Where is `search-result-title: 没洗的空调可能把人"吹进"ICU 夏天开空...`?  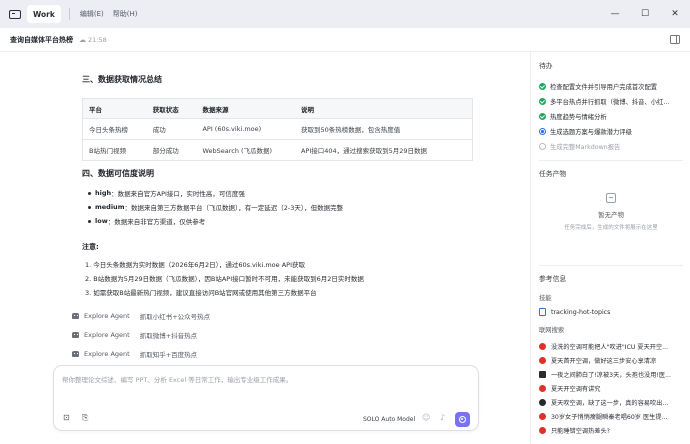 search-result-title: 没洗的空调可能把人"吹进"ICU 夏天开空... is located at coordinates (610, 347).